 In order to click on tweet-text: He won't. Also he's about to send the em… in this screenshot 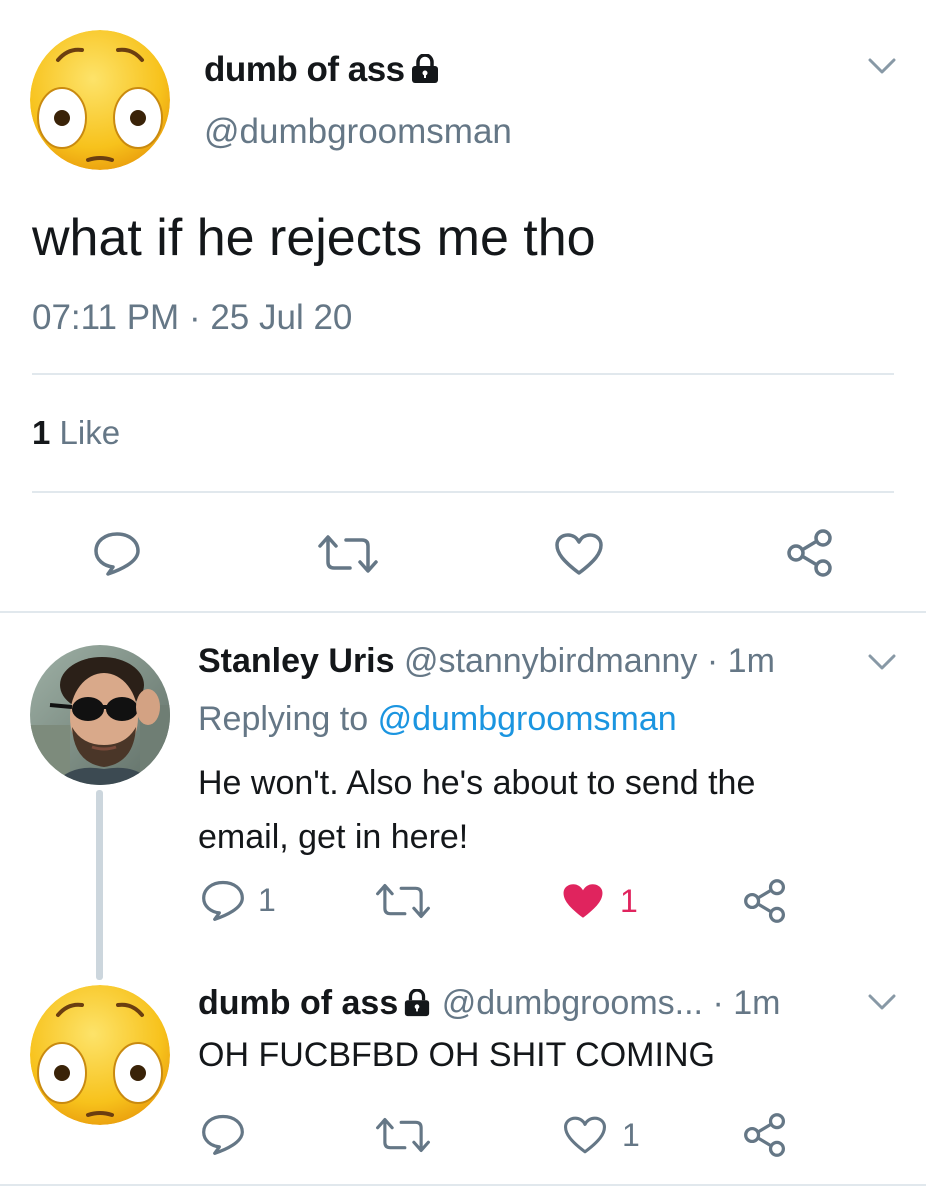, I will do `click(477, 810)`.